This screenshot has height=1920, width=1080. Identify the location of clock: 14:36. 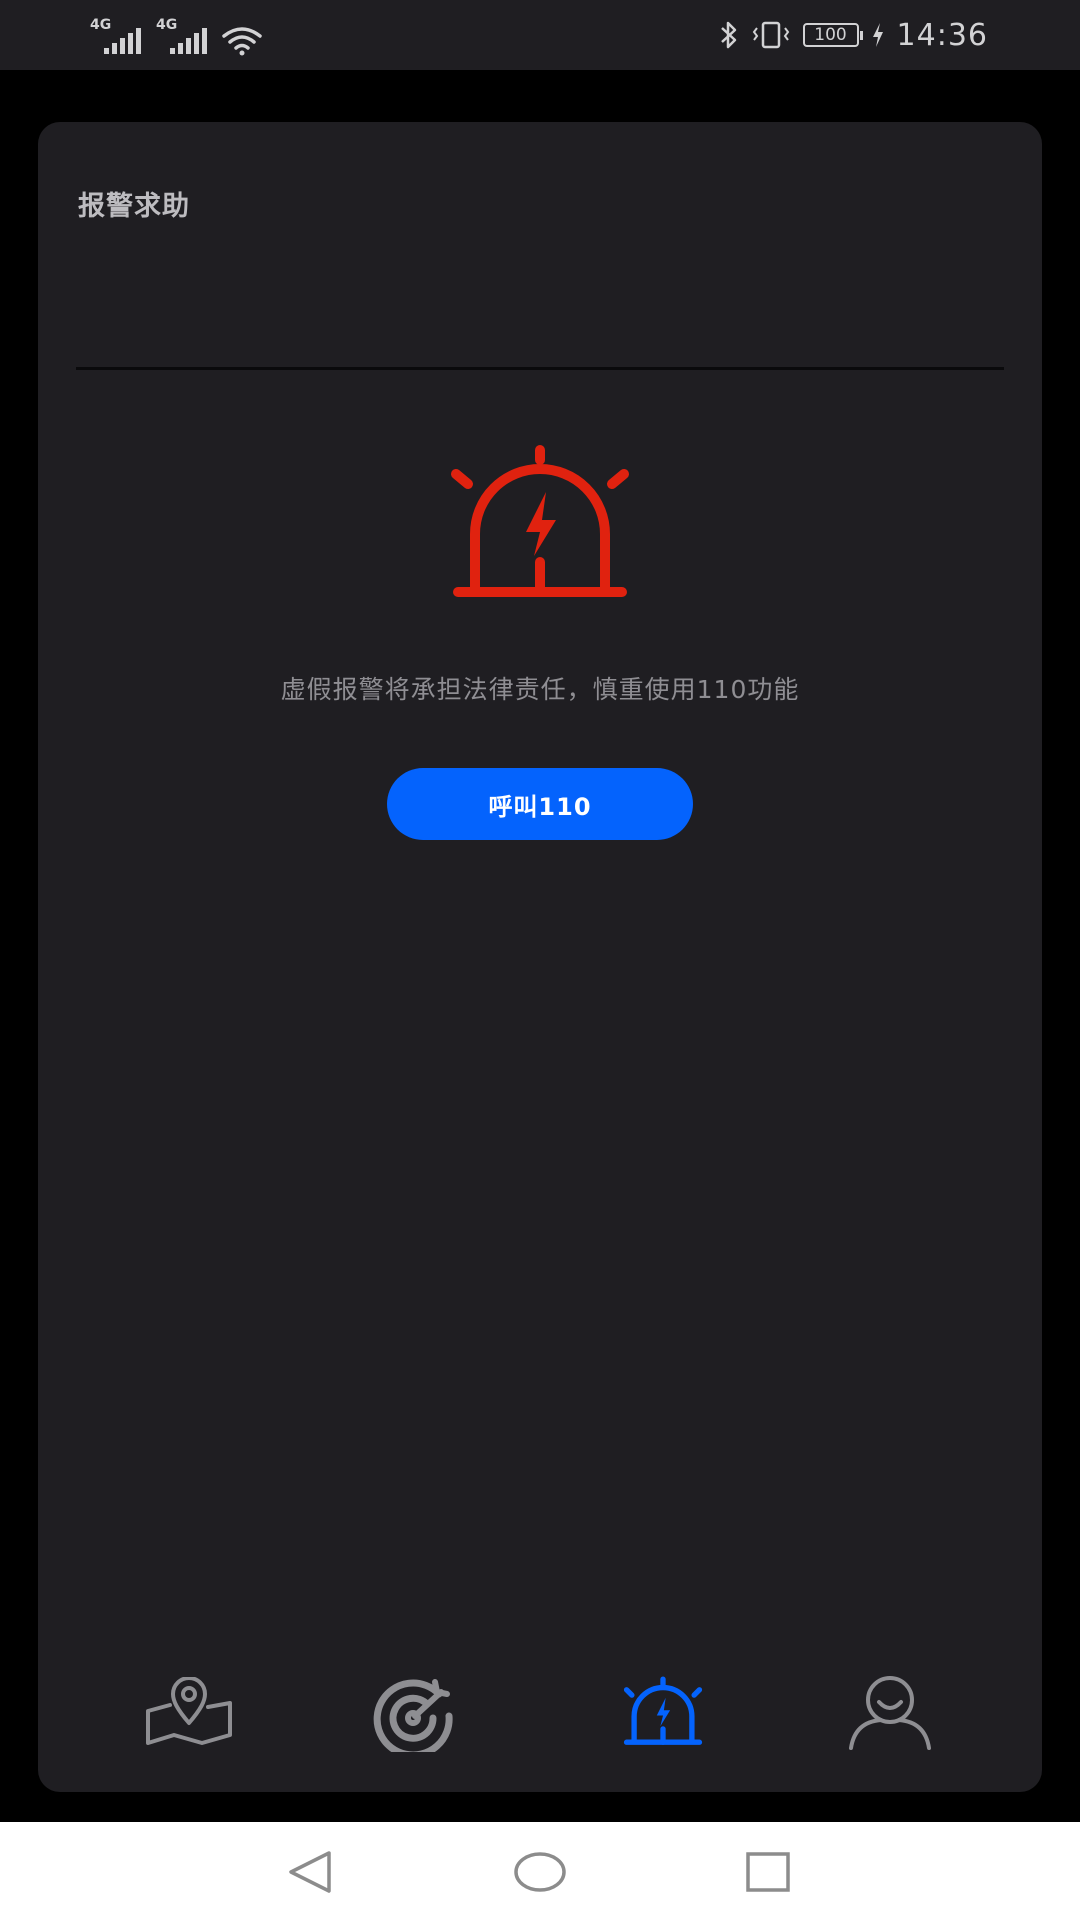
(942, 35).